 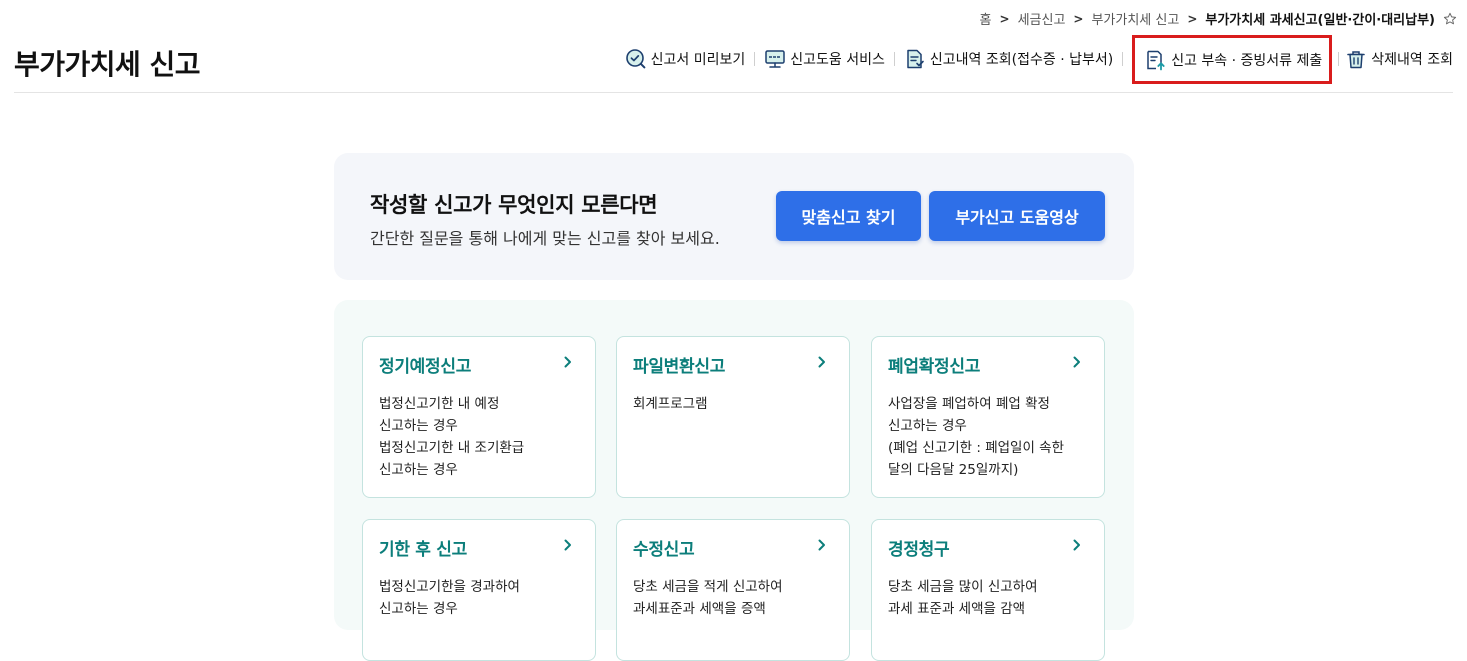 I want to click on monitor-help-icon, so click(x=775, y=59).